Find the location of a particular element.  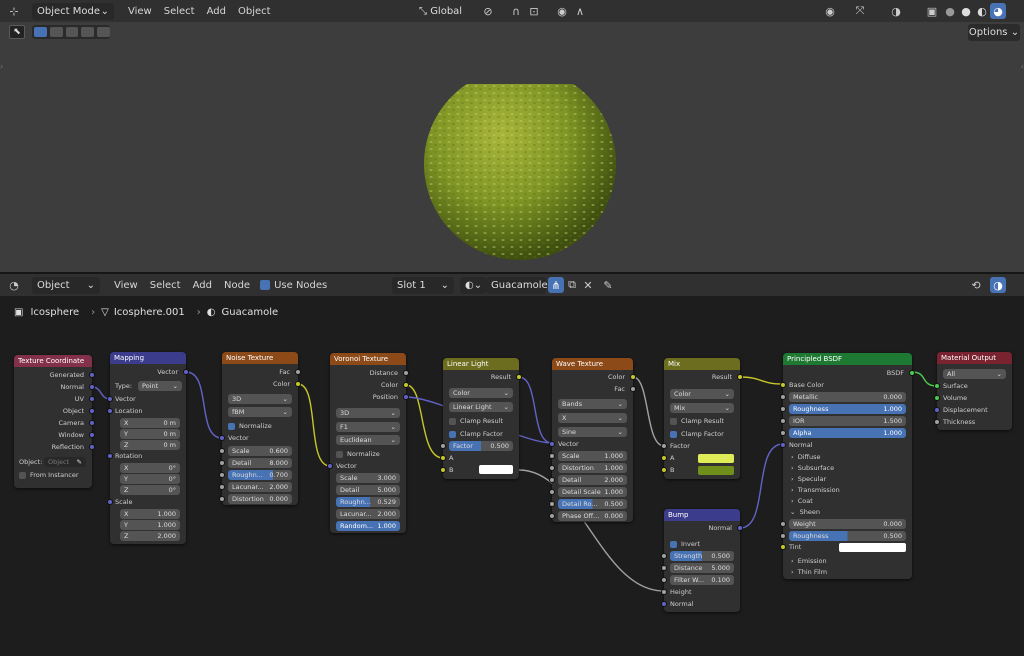

node-header: Wave Texture is located at coordinates (592, 364).